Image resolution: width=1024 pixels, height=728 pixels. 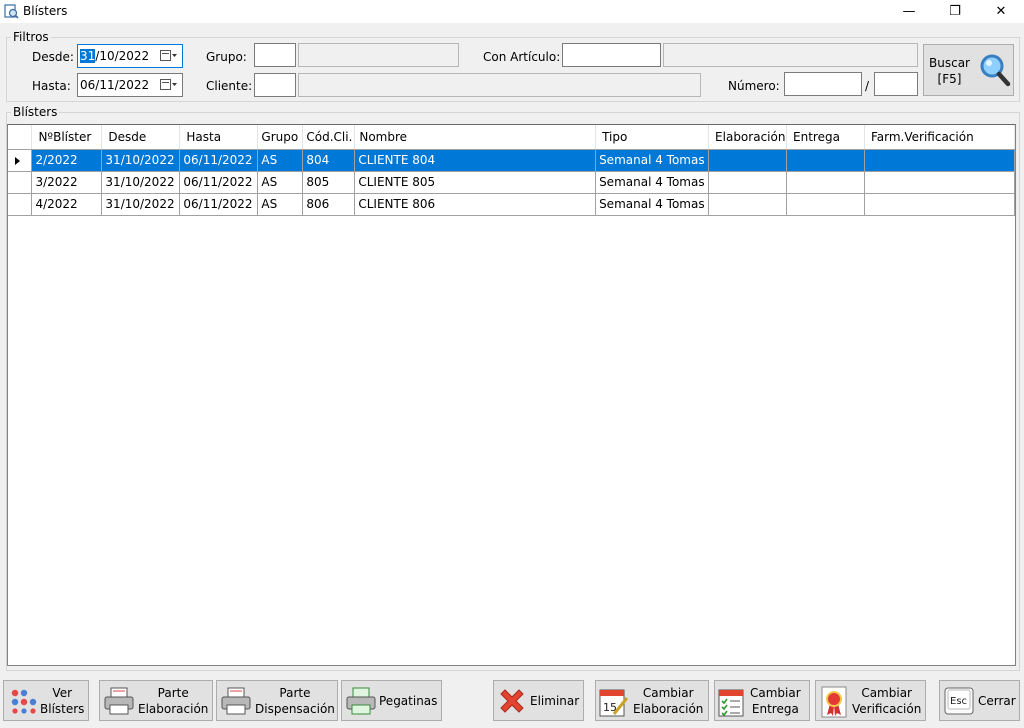 I want to click on numero-label: Número:, so click(x=754, y=86).